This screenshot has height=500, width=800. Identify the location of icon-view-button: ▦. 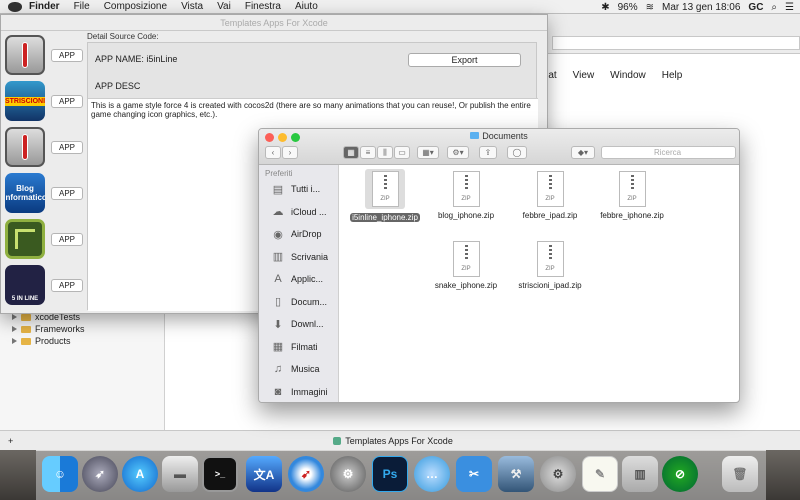
(351, 152).